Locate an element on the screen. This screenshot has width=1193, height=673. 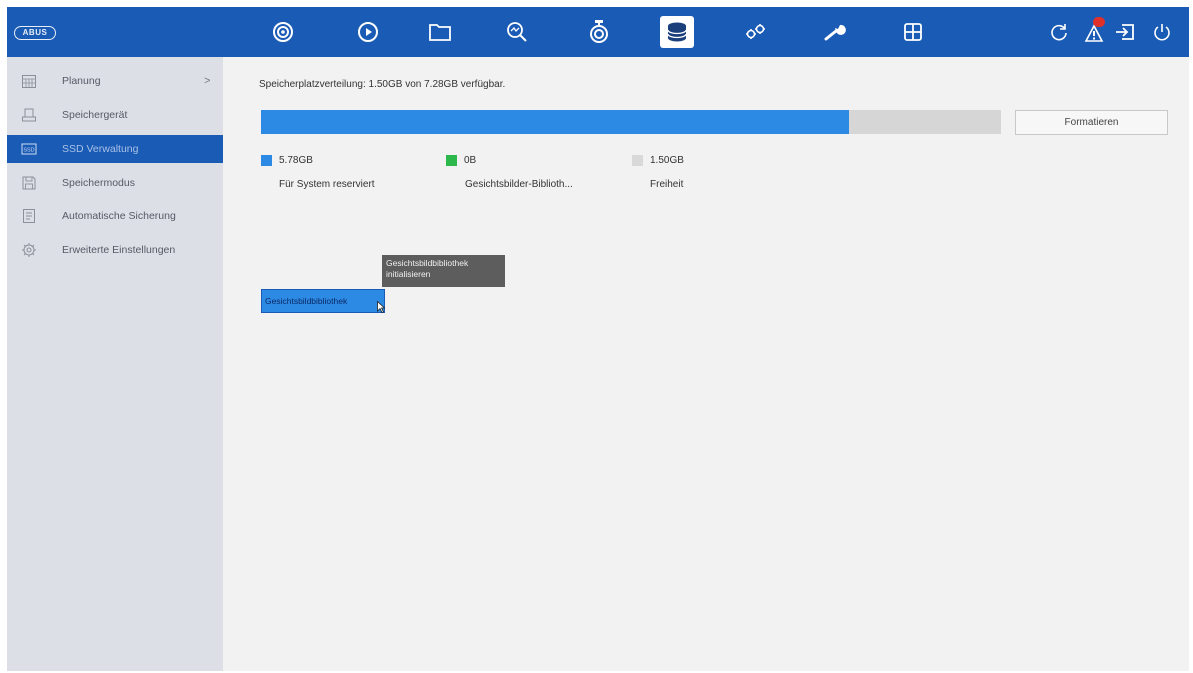
backup-icon is located at coordinates (29, 216).